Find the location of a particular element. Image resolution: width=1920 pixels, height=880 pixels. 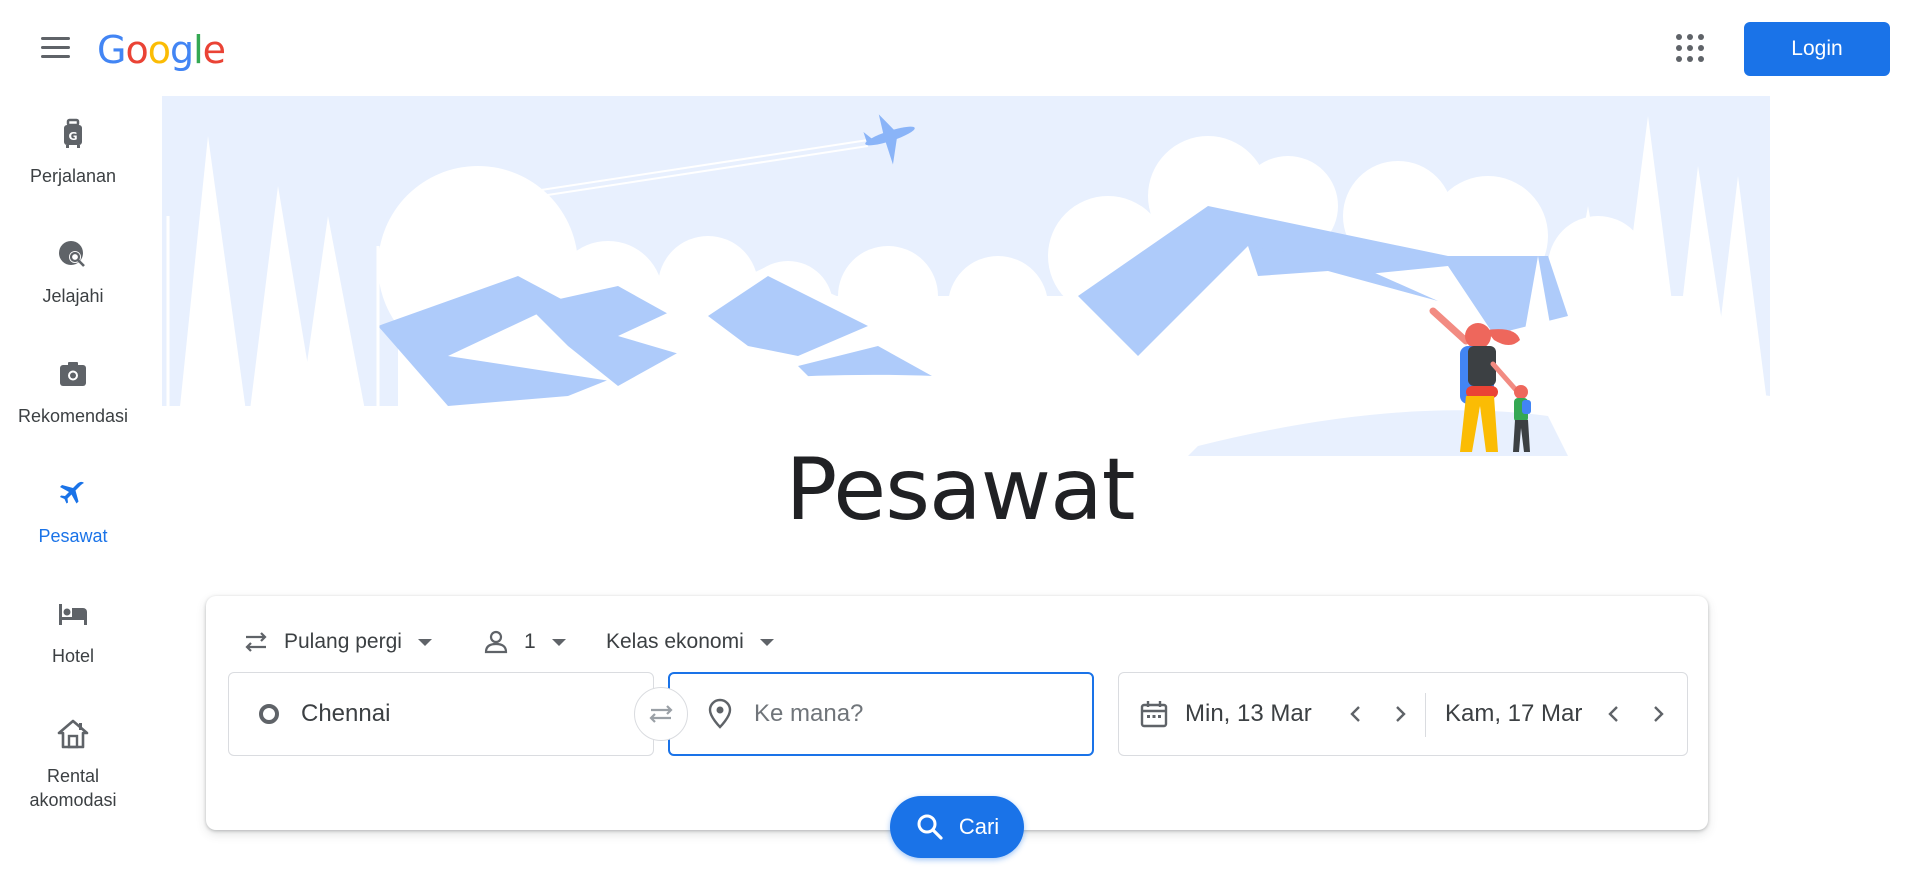

google-logo: Google is located at coordinates (161, 50).